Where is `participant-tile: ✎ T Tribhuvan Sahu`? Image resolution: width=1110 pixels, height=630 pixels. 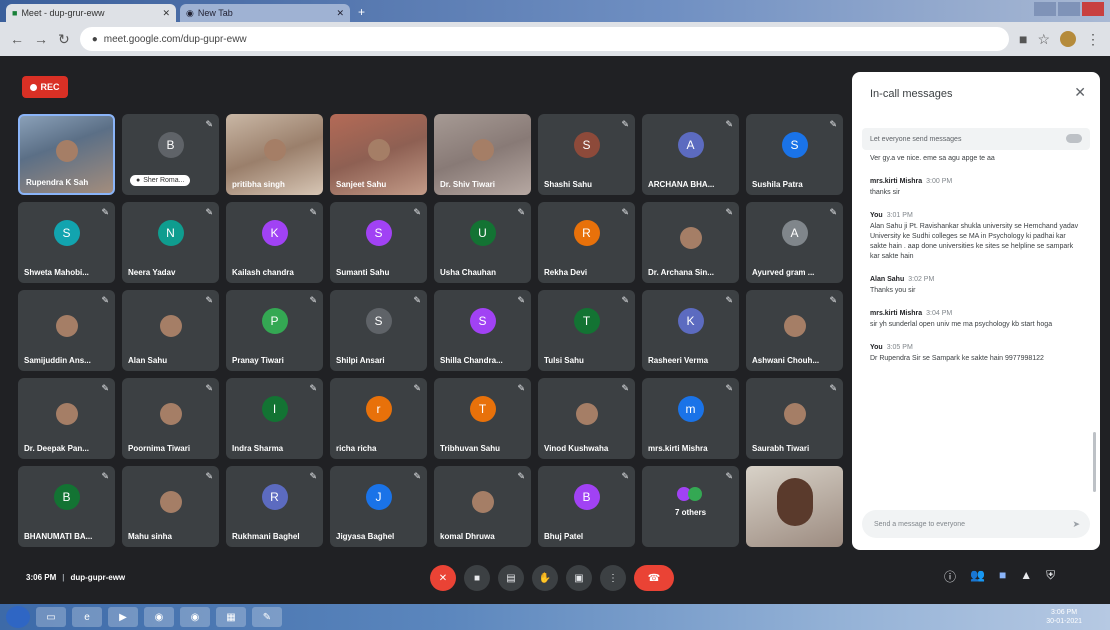 participant-tile: ✎ T Tribhuvan Sahu is located at coordinates (482, 418).